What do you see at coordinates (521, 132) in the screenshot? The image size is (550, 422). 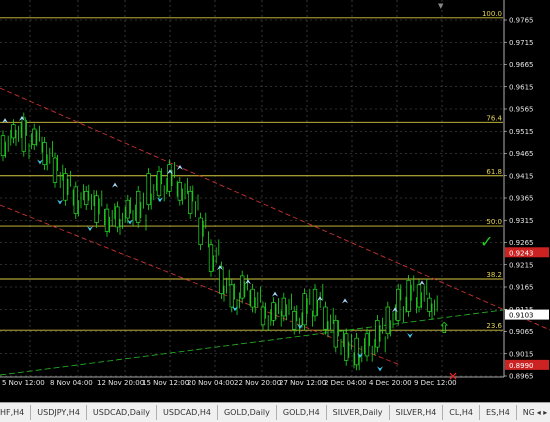 I see `price-axis-label: 0.9515` at bounding box center [521, 132].